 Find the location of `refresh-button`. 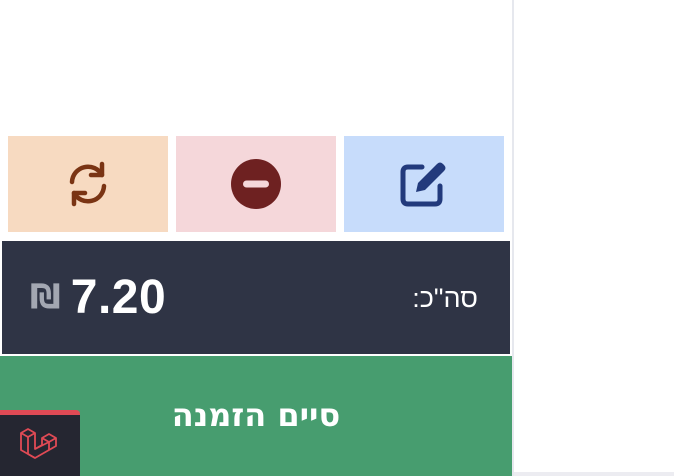

refresh-button is located at coordinates (88, 184).